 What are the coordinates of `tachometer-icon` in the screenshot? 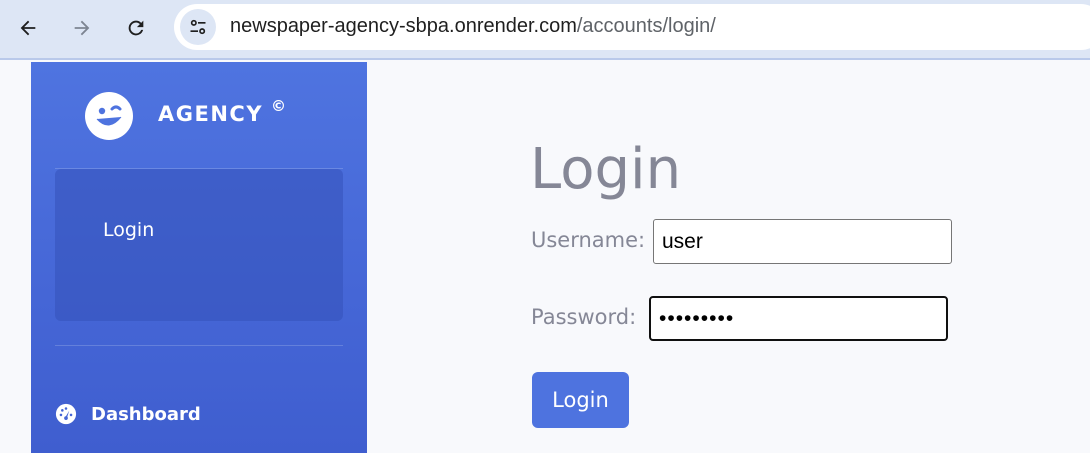 It's located at (66, 414).